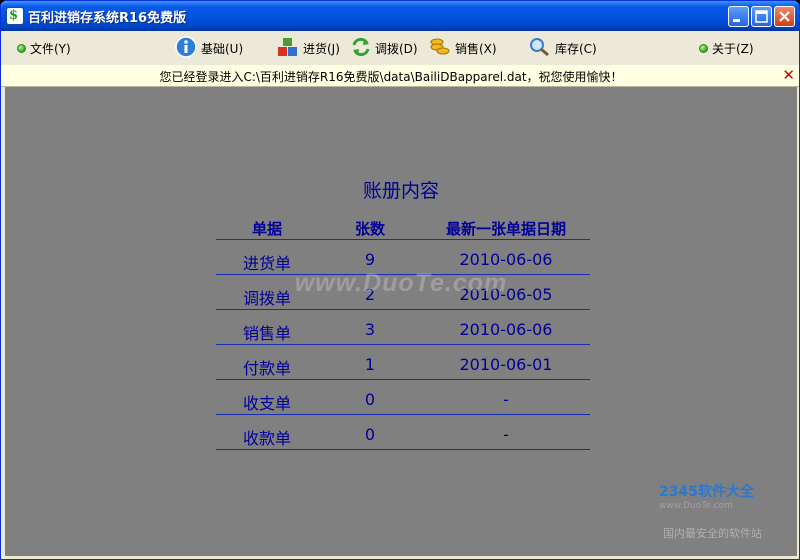 This screenshot has width=800, height=560. What do you see at coordinates (401, 283) in the screenshot?
I see `watermark-text: www.DuoTe.com` at bounding box center [401, 283].